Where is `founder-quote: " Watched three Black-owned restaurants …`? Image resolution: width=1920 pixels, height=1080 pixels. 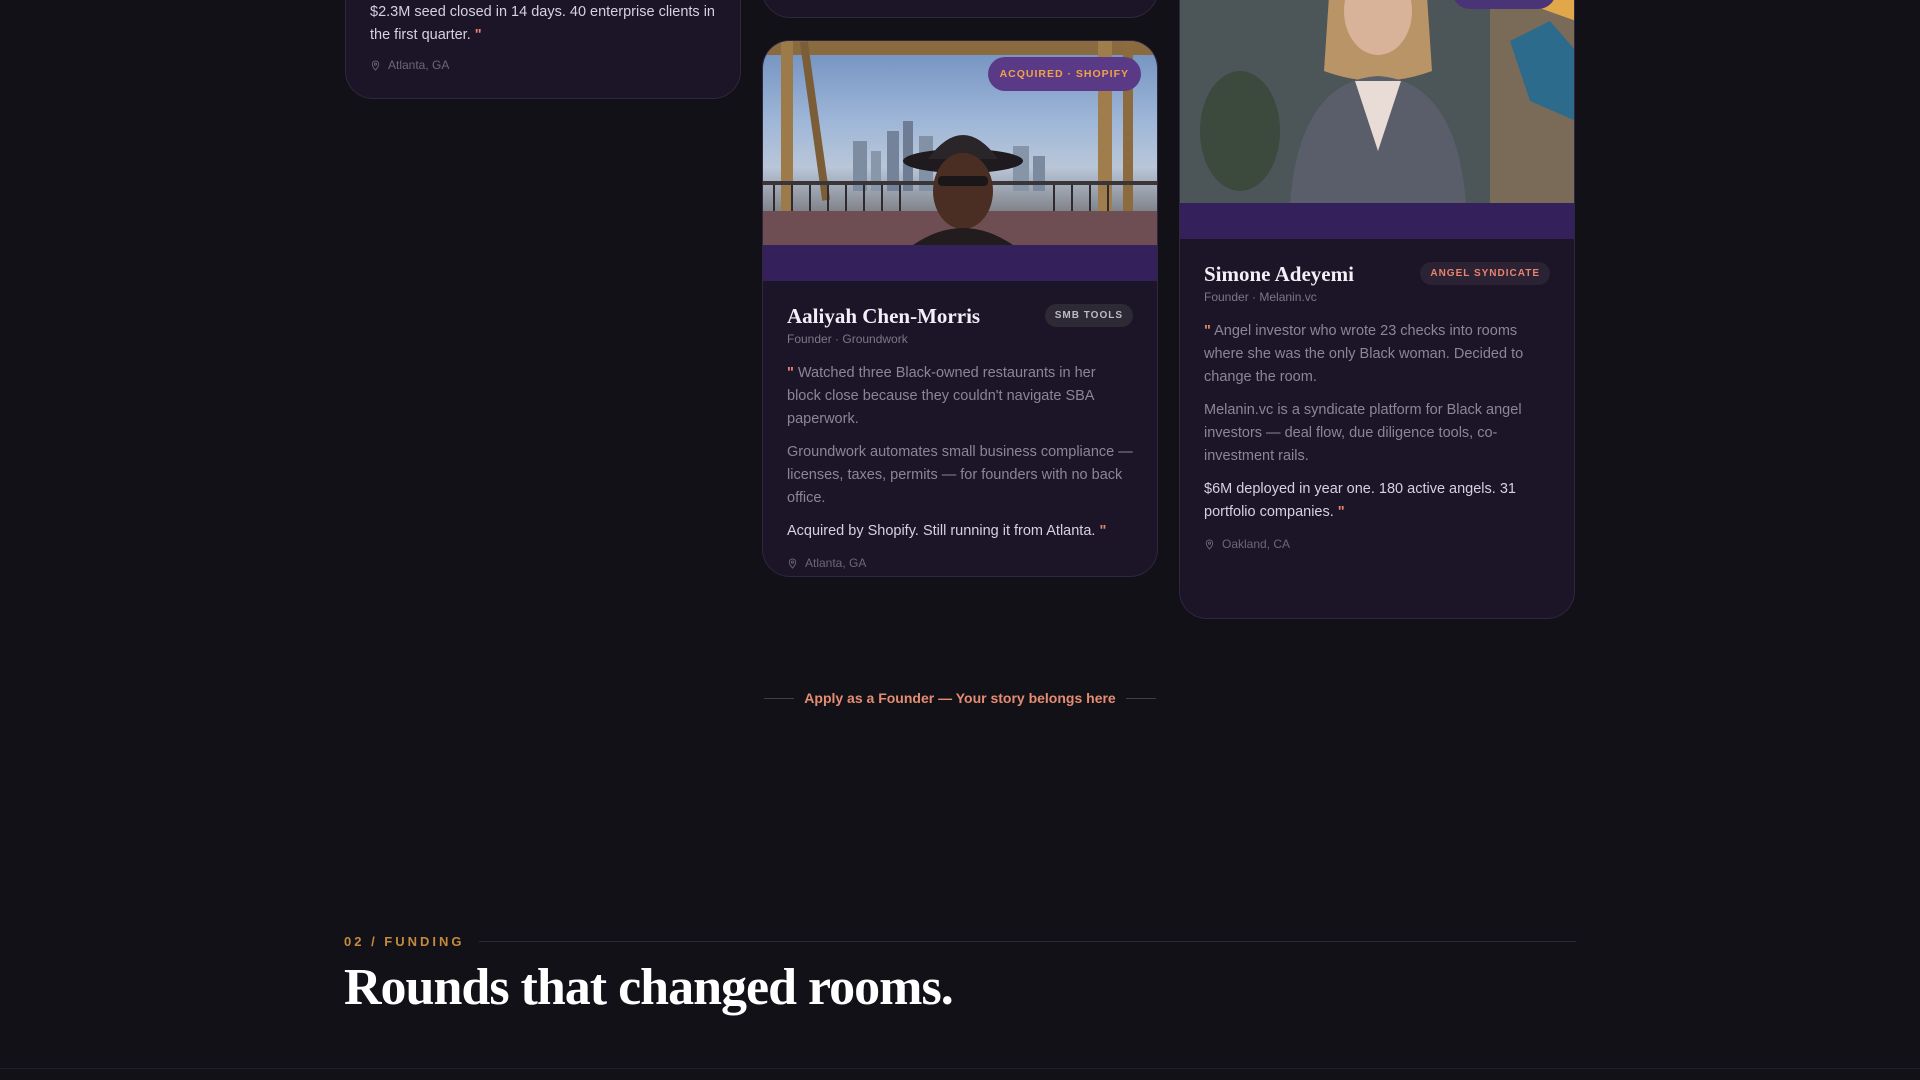
founder-quote: " Watched three Black-owned restaurants … is located at coordinates (941, 396).